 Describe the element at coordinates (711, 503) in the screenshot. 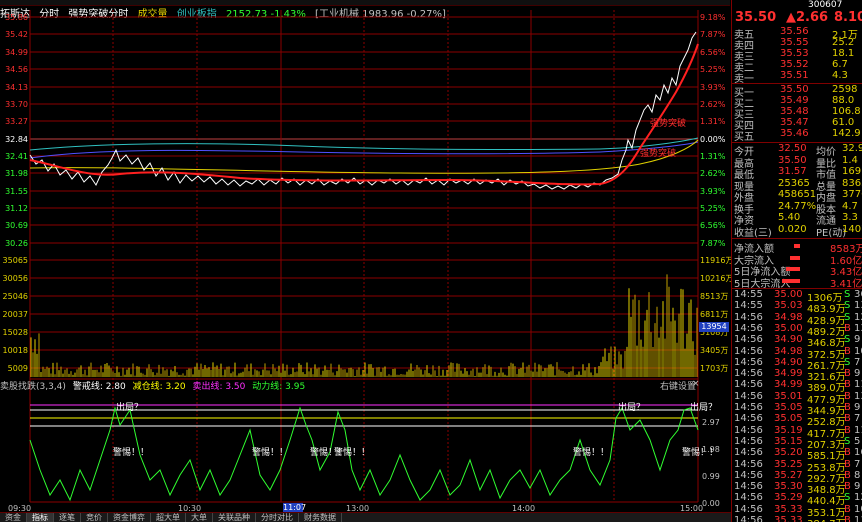

I see `oscillator-tick-label: 0.00` at that location.